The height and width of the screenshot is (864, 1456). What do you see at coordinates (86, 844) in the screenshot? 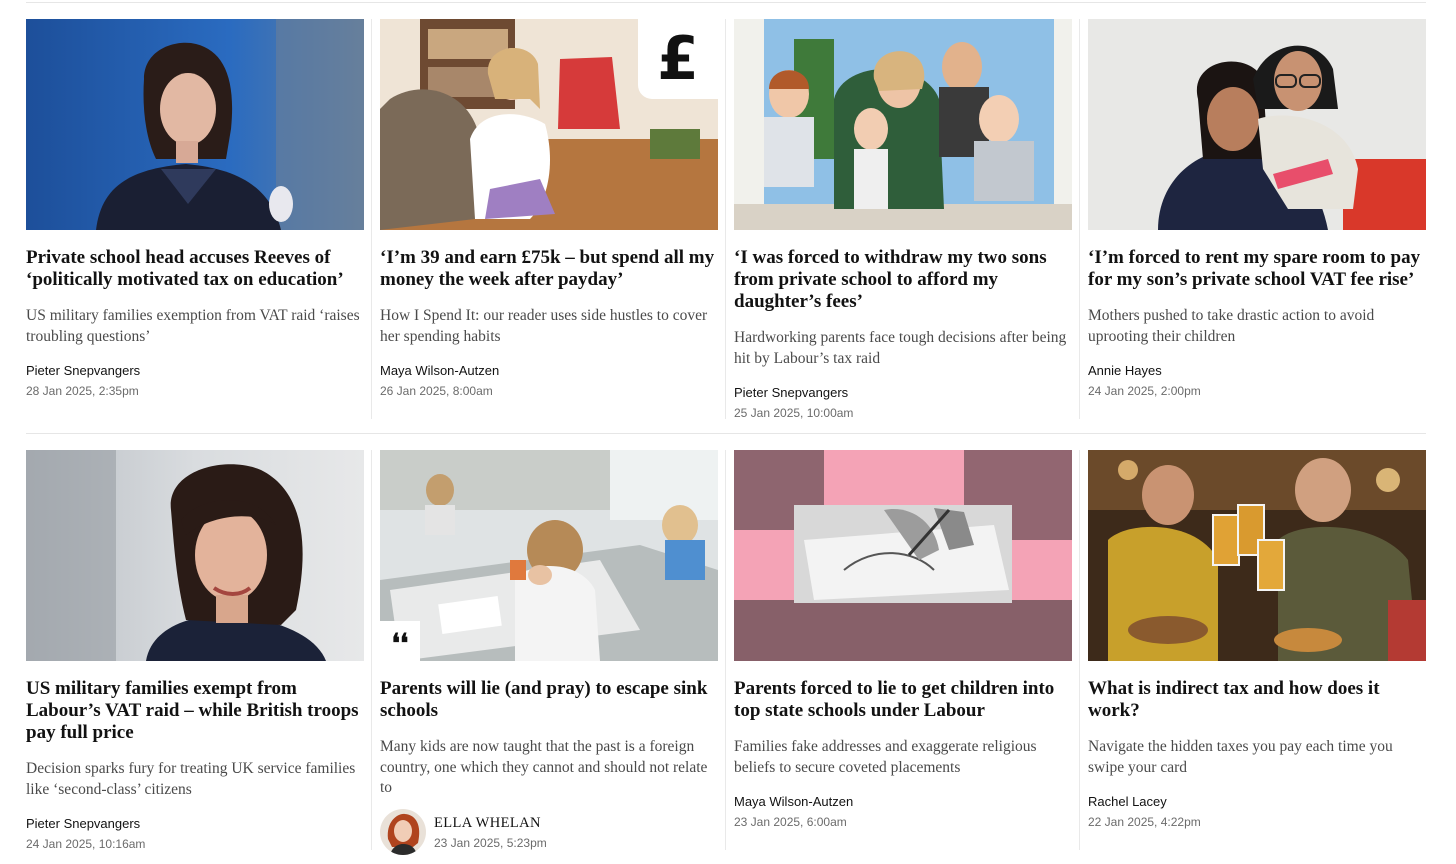
I see `publish-date: 24 Jan 2025, 10:16am` at bounding box center [86, 844].